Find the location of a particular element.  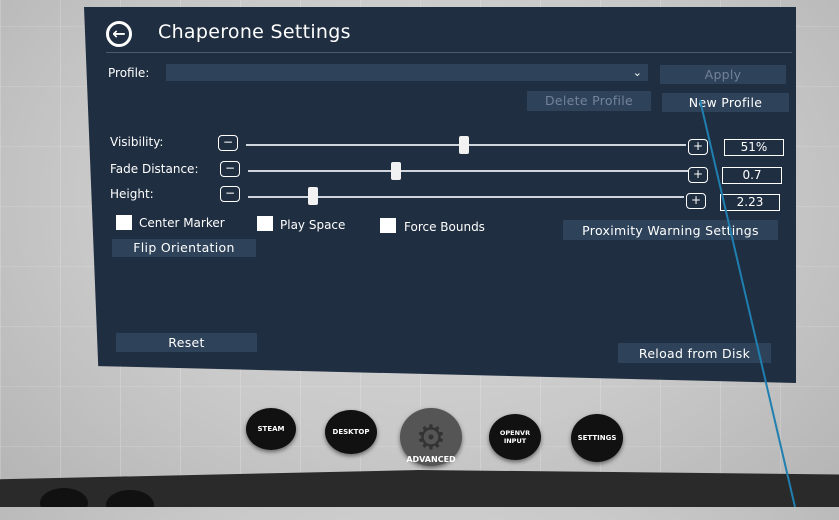

force-bounds-checkbox is located at coordinates (388, 225).